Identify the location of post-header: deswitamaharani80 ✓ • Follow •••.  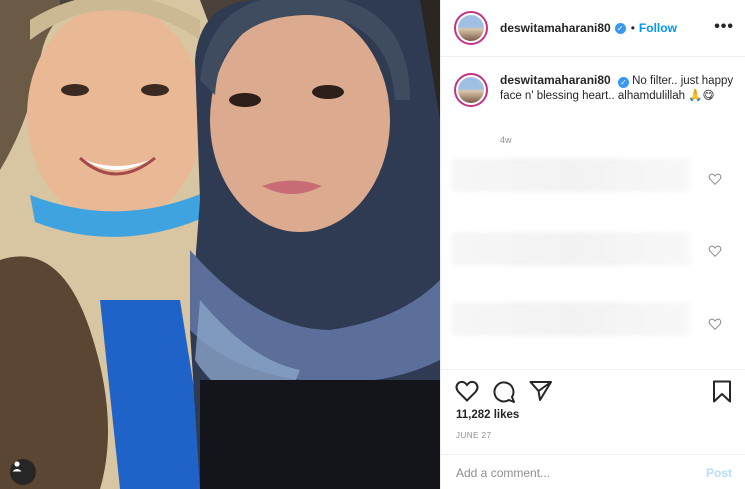
(593, 28).